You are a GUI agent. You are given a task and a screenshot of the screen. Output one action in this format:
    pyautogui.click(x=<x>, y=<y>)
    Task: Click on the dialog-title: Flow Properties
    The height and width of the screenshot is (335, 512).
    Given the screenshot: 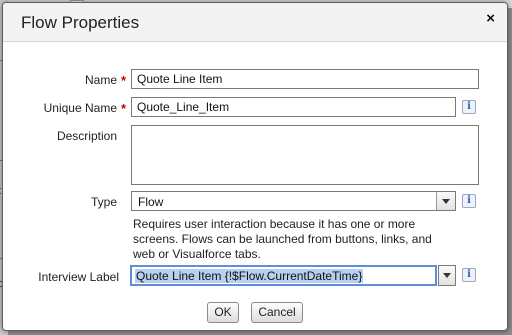 What is the action you would take?
    pyautogui.click(x=80, y=22)
    